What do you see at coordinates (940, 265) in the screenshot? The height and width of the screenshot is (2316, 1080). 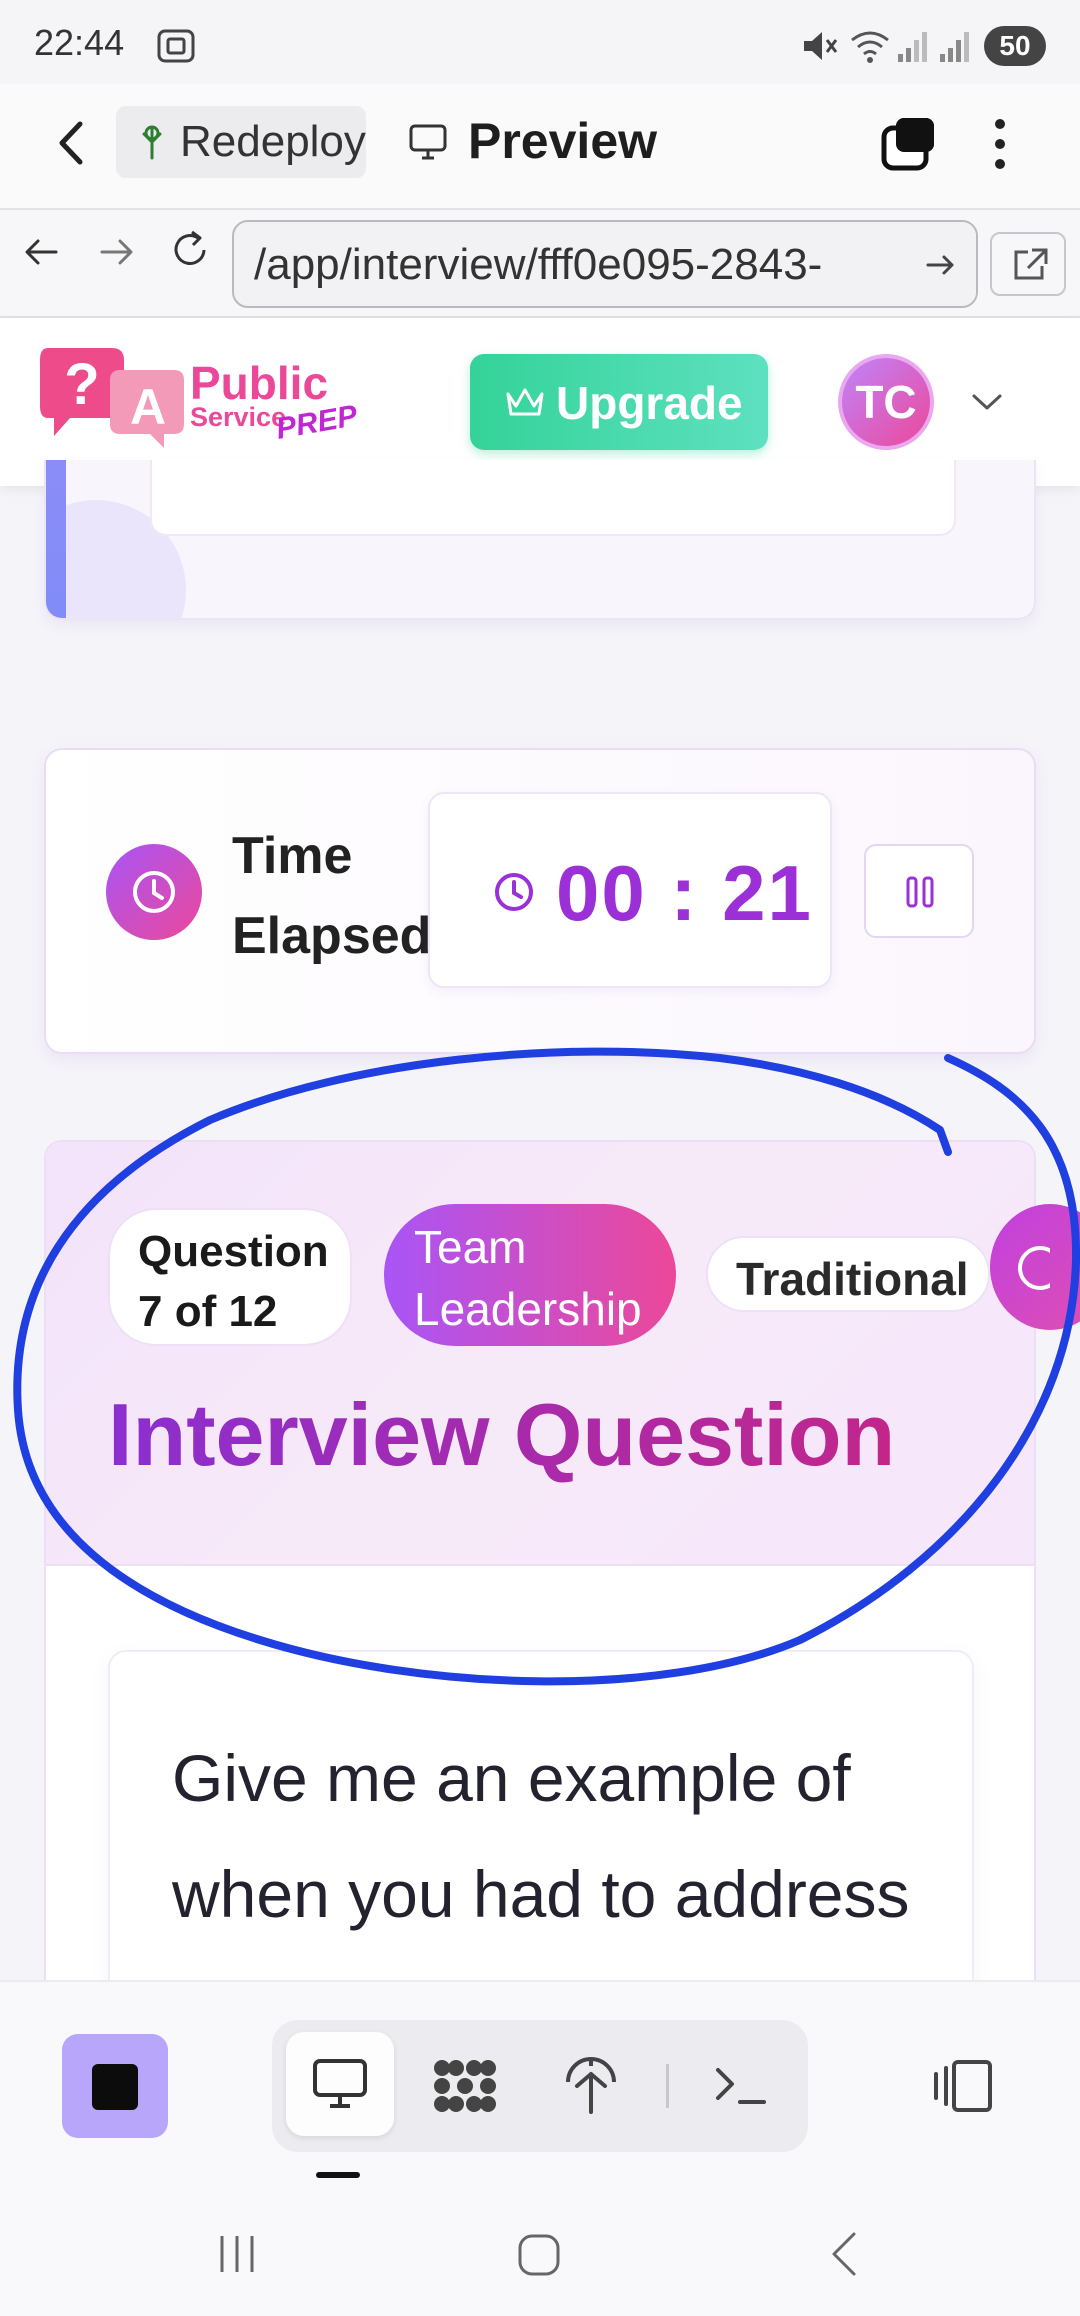 I see `arrow-right-icon` at bounding box center [940, 265].